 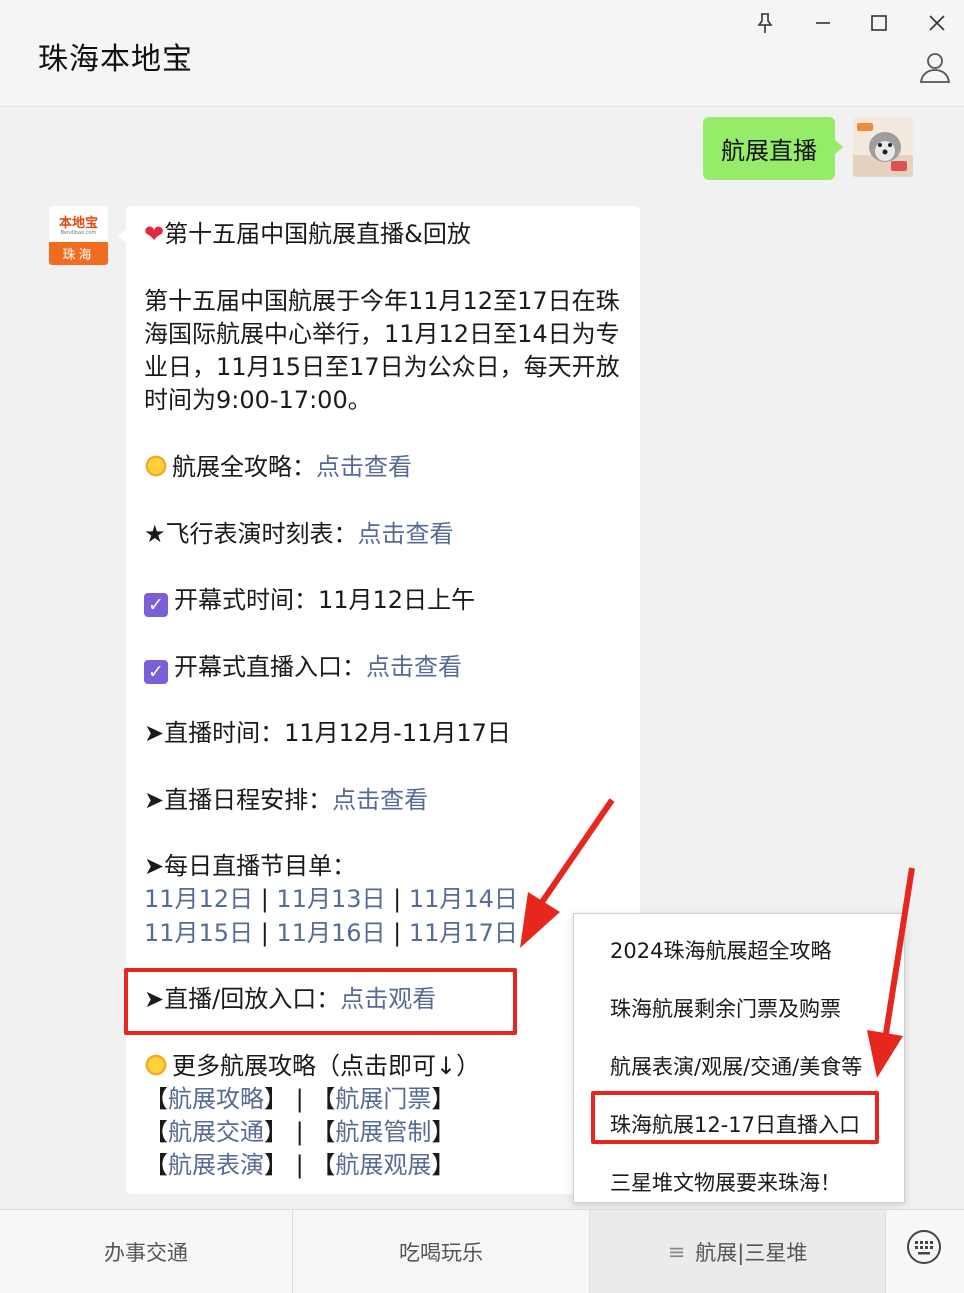 I want to click on bottom-tab-food: 吃喝玩乐, so click(x=441, y=1251).